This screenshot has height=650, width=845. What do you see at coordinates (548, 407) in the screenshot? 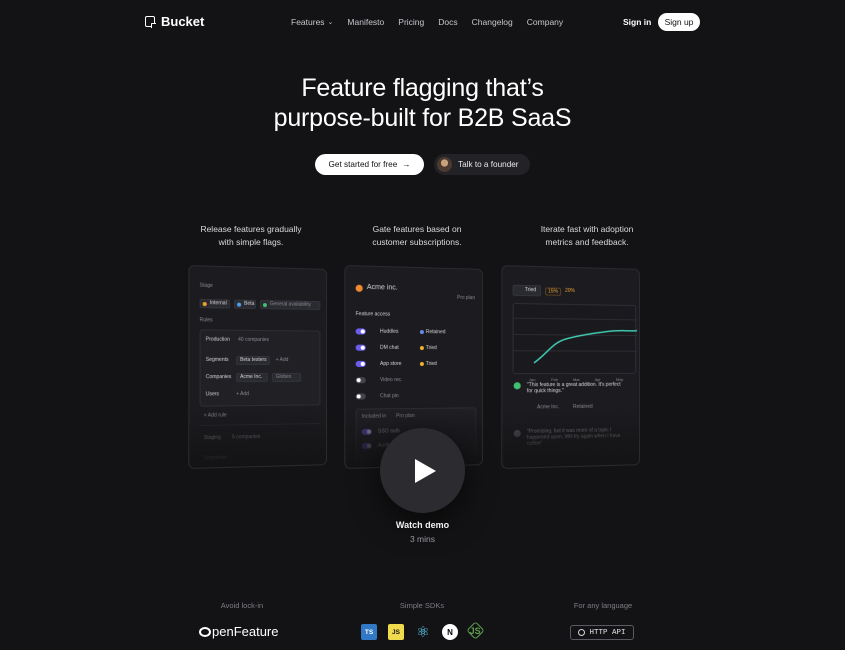
I see `feedback-1-company: Acme Inc.` at bounding box center [548, 407].